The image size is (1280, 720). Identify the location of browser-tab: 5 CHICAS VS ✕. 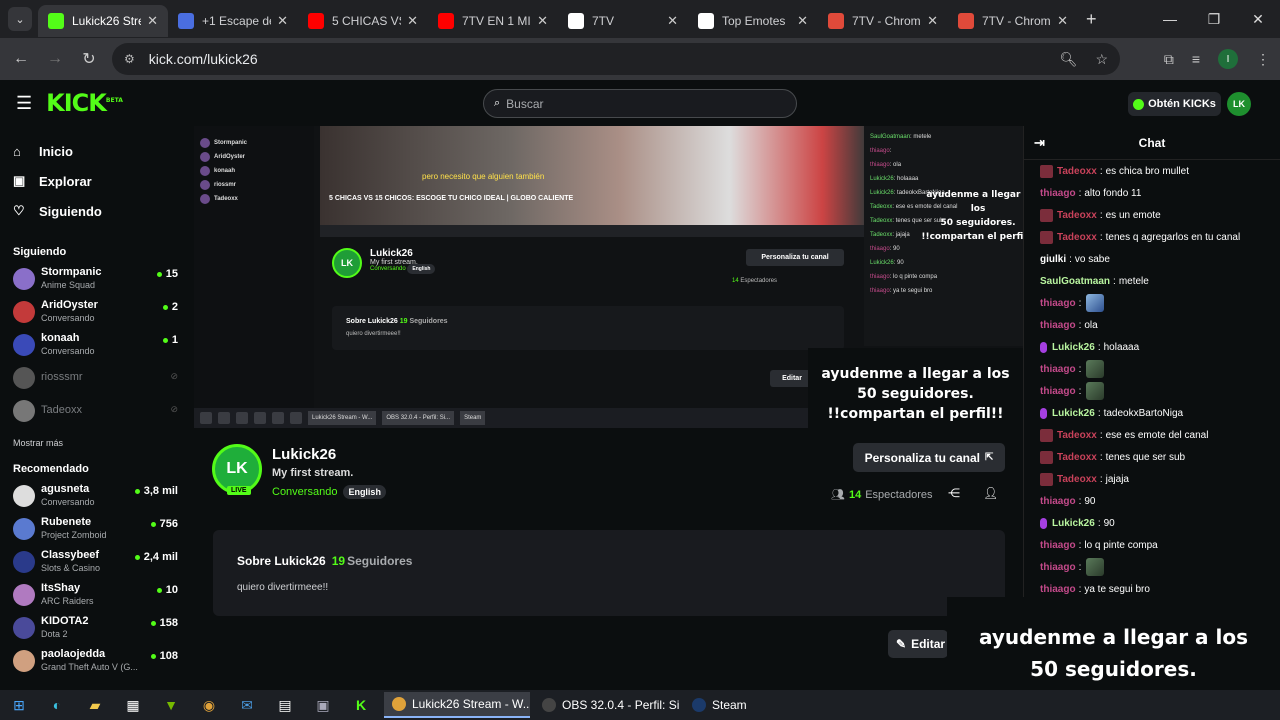
(363, 21).